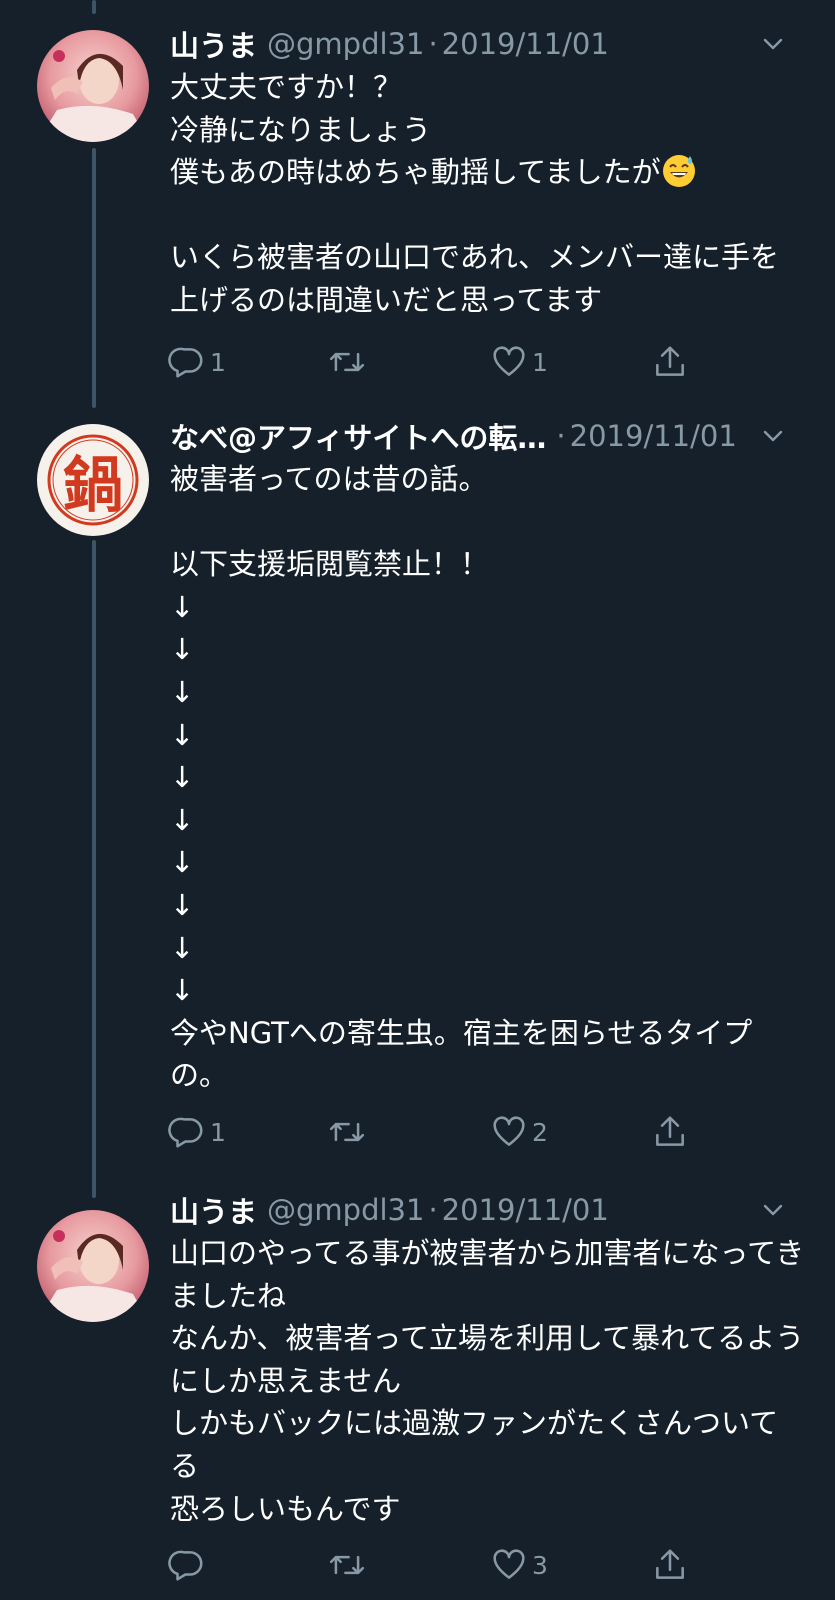 The height and width of the screenshot is (1600, 835). I want to click on tweet-header: なべ@アフィサイトへの転… · 2019/11/01, so click(492, 436).